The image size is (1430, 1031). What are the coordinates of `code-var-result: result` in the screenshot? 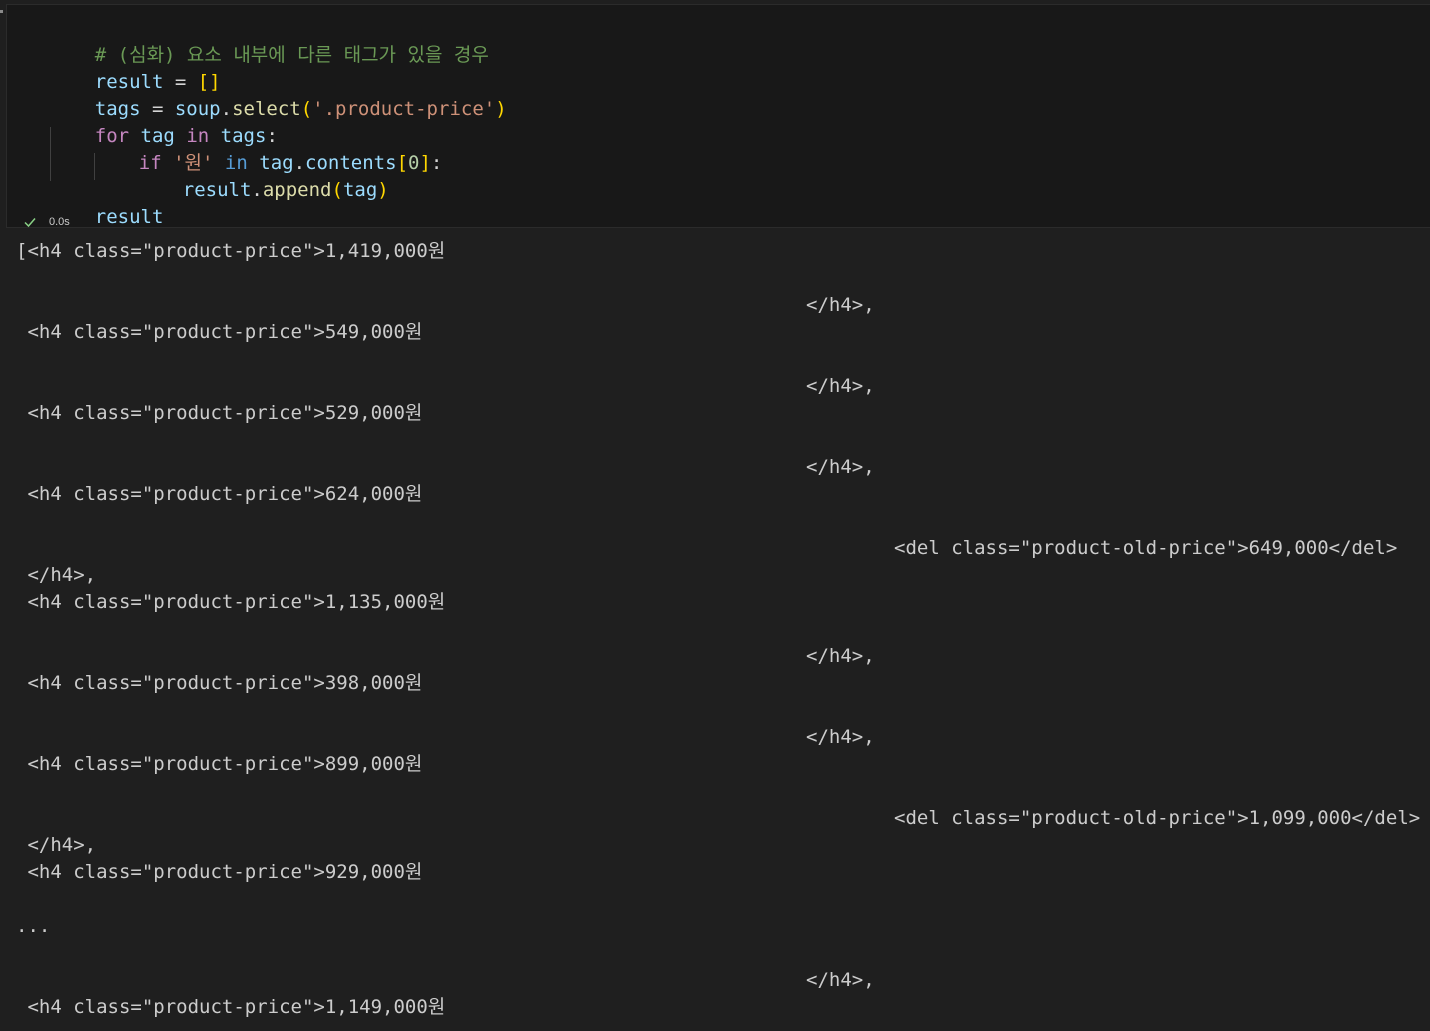 It's located at (129, 217).